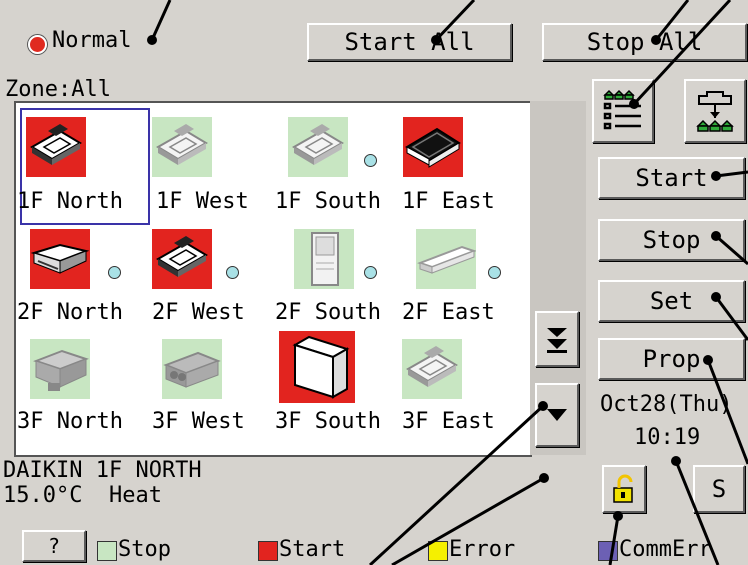 The height and width of the screenshot is (565, 748). I want to click on list-view-icon, so click(622, 109).